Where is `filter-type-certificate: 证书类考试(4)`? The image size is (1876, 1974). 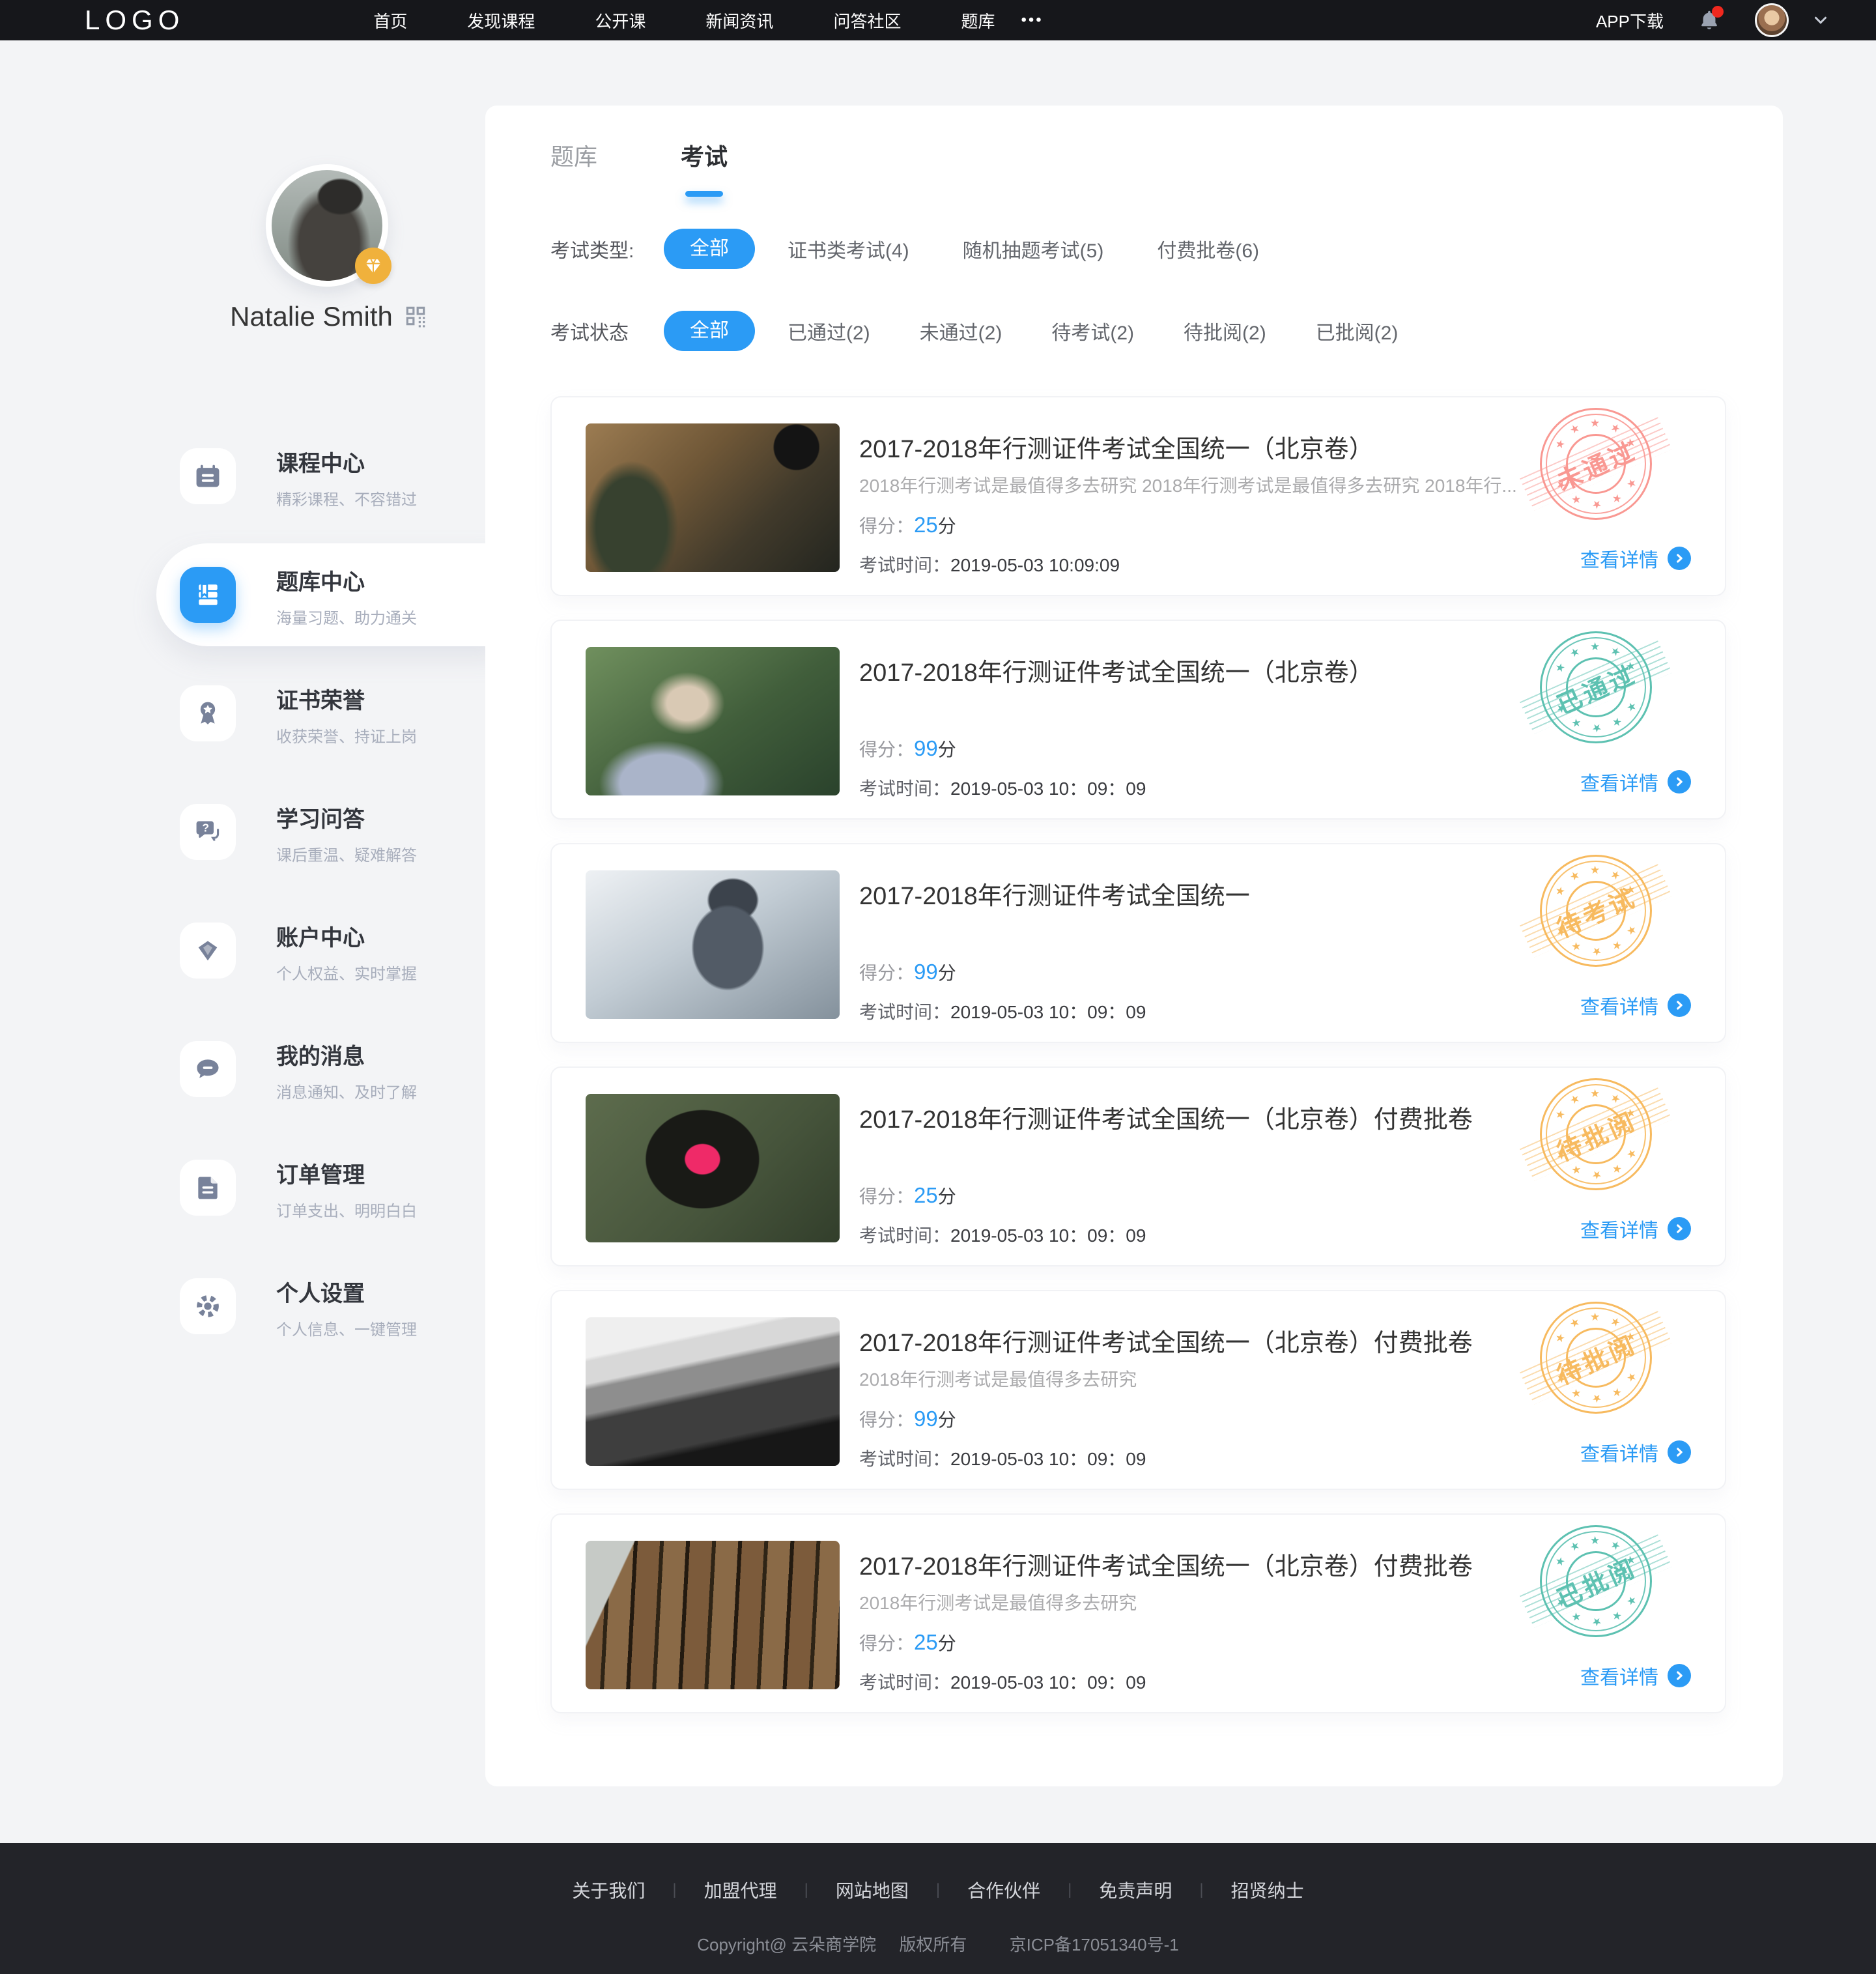 filter-type-certificate: 证书类考试(4) is located at coordinates (848, 249).